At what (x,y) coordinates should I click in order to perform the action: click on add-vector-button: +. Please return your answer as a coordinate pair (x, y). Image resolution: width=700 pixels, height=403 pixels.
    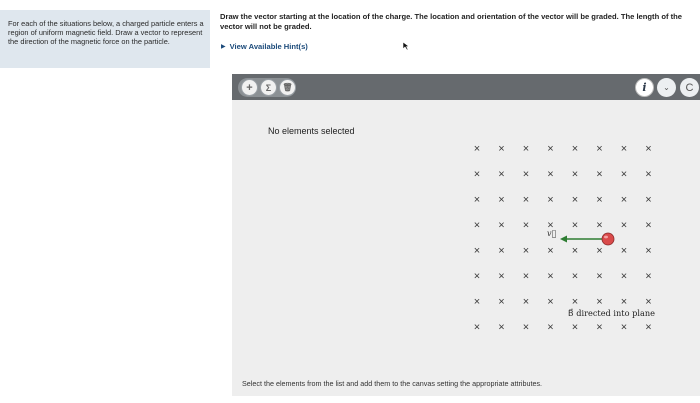
    Looking at the image, I should click on (249, 87).